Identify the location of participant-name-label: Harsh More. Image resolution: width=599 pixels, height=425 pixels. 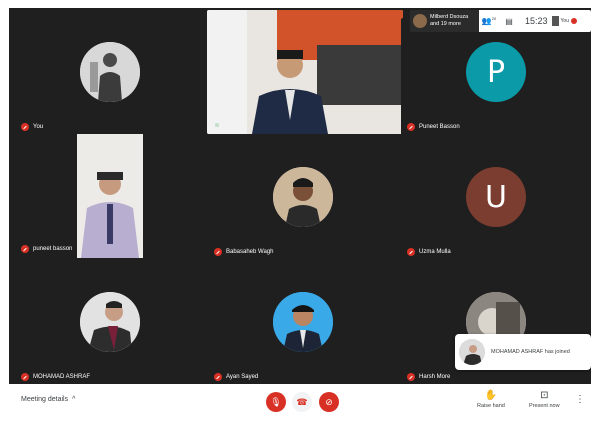
(428, 377).